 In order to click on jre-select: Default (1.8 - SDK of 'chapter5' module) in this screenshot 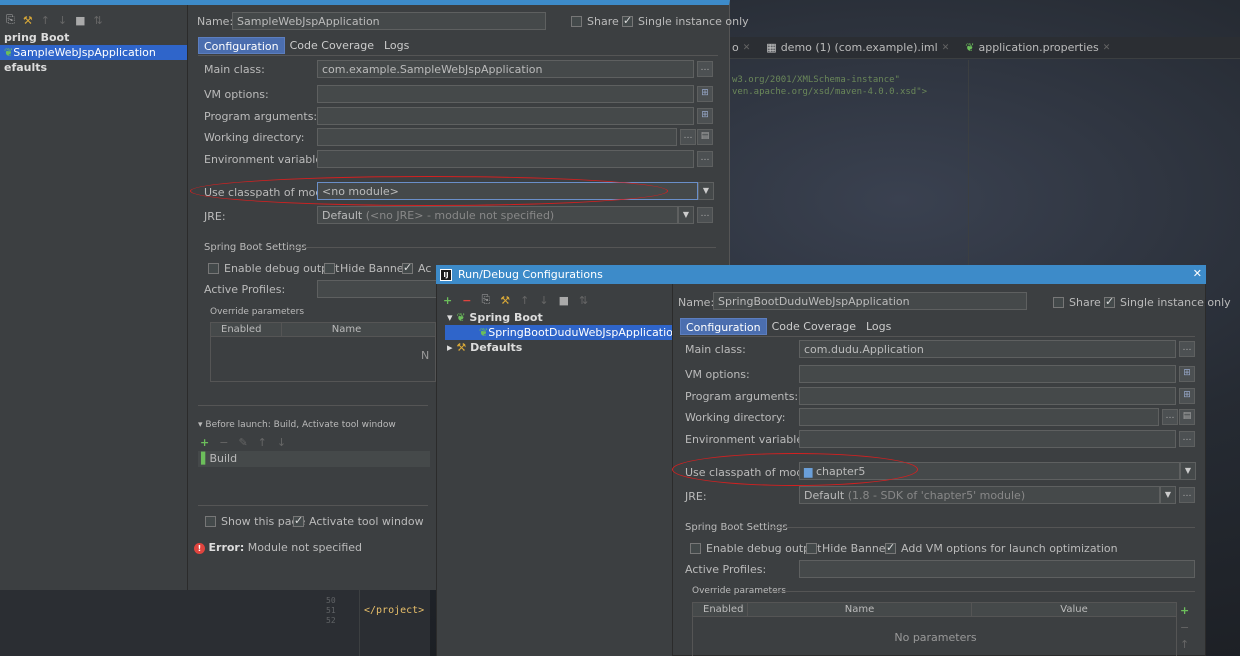, I will do `click(979, 495)`.